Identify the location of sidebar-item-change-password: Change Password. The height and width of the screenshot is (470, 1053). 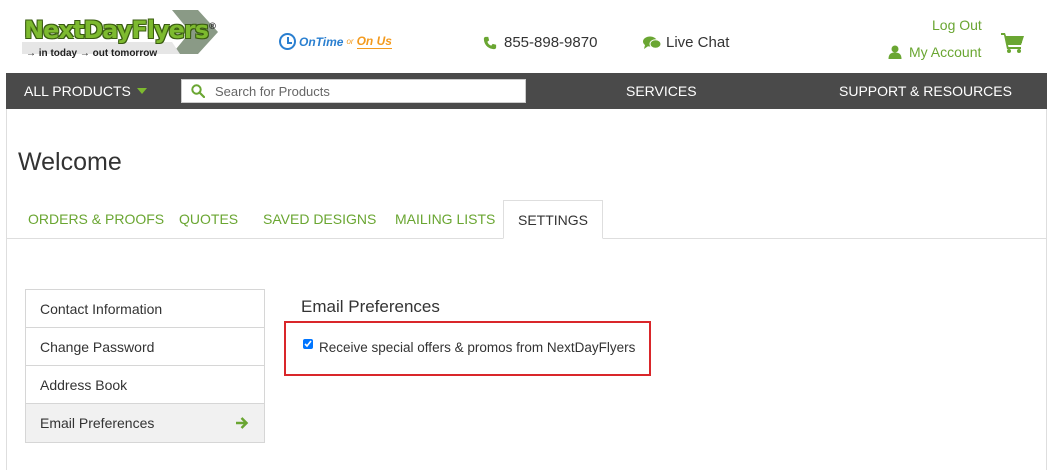
(145, 347).